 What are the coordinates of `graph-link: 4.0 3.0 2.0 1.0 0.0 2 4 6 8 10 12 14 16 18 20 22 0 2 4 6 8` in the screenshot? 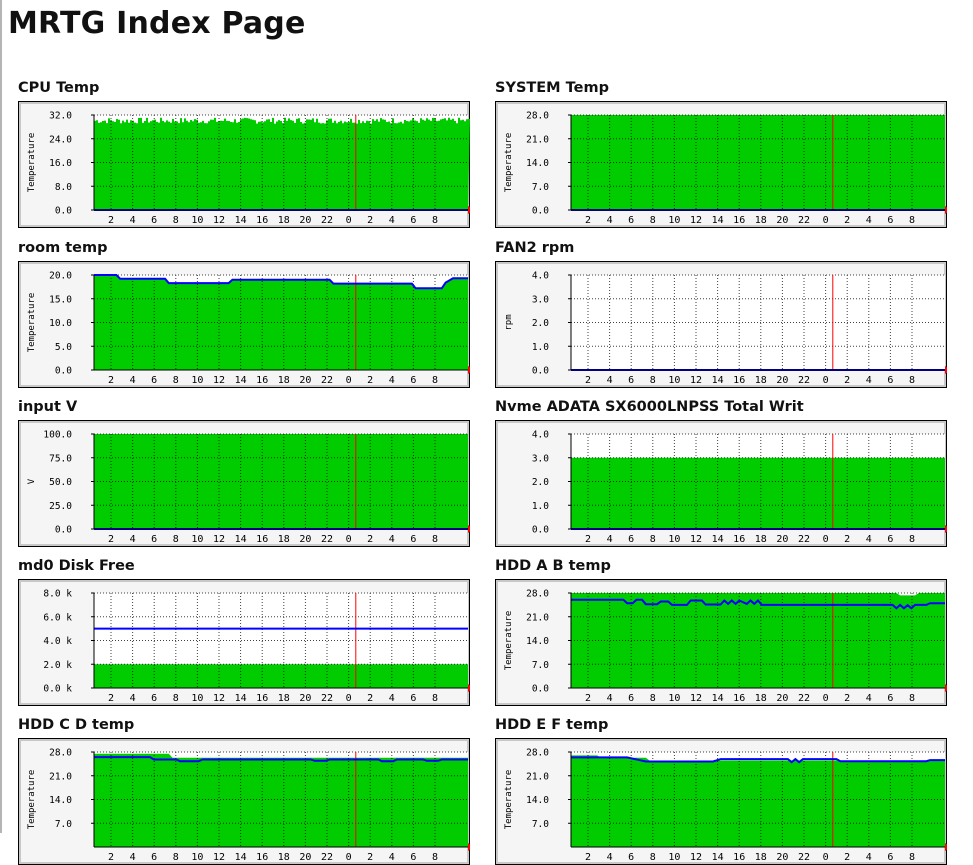 It's located at (721, 483).